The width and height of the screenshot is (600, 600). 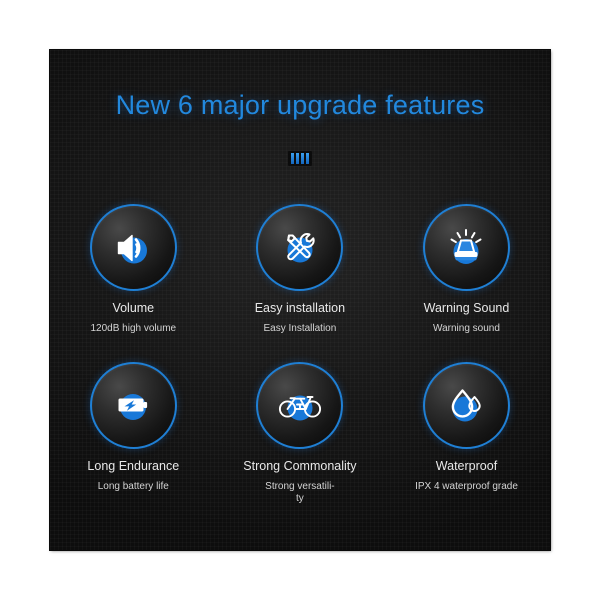 I want to click on feature-label: Strong Commonality, so click(x=300, y=465).